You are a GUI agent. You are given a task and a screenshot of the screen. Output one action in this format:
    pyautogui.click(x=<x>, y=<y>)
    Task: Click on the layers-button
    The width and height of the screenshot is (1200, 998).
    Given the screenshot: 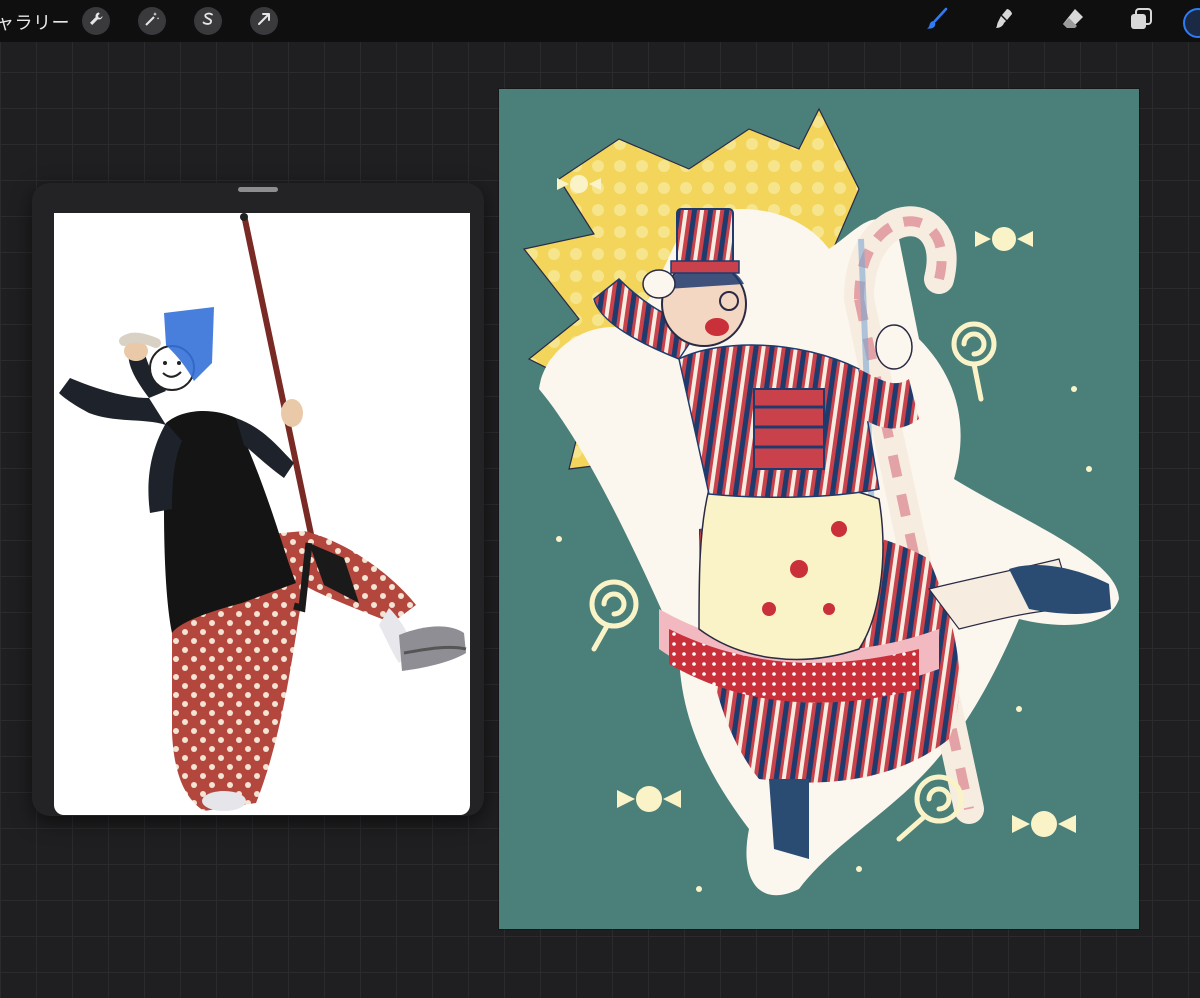 What is the action you would take?
    pyautogui.click(x=1141, y=21)
    